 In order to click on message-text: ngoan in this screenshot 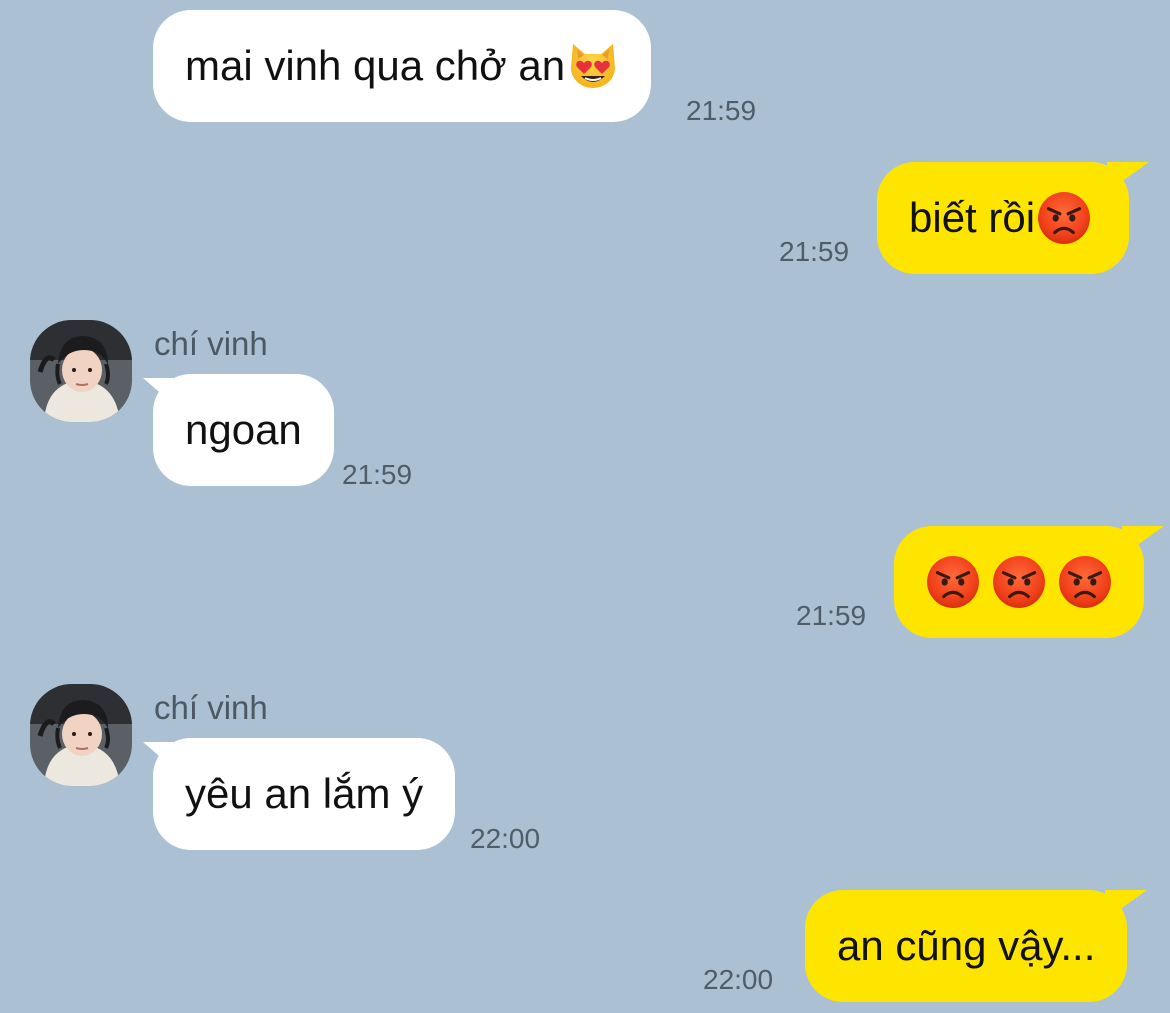, I will do `click(243, 429)`.